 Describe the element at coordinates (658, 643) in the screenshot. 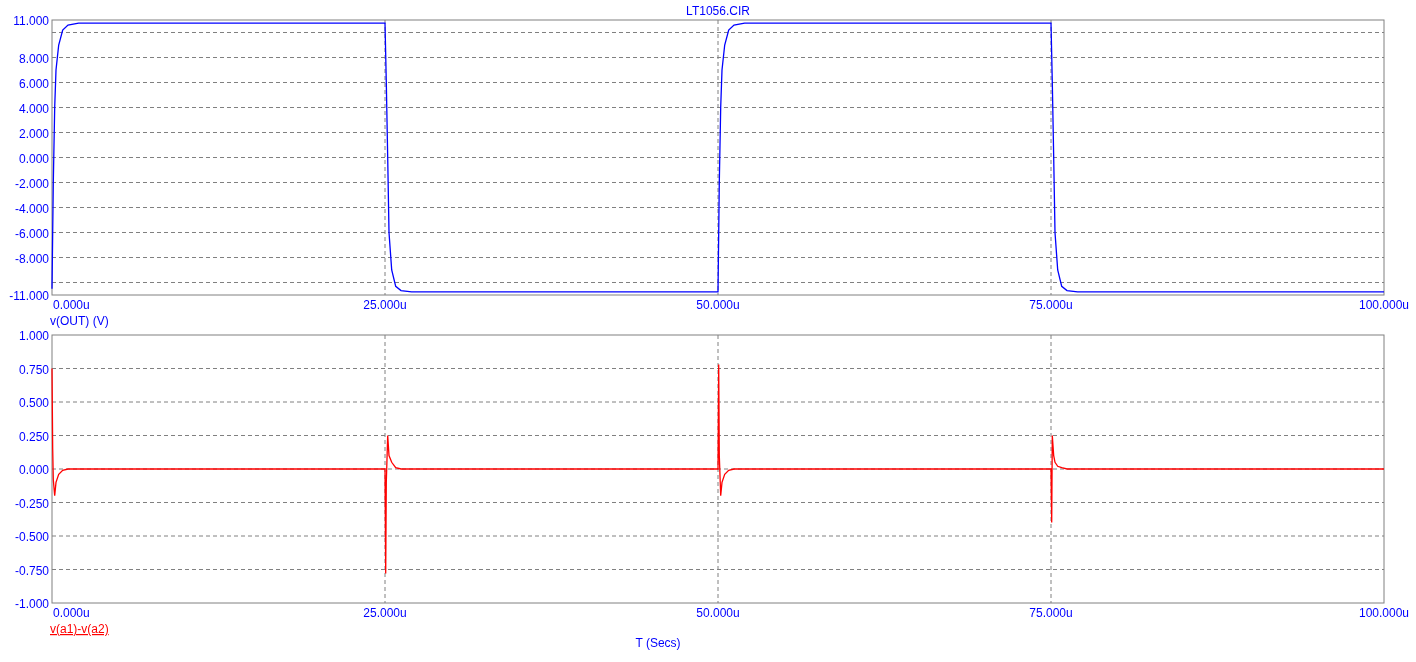

I see `axis-label: T (Secs)` at that location.